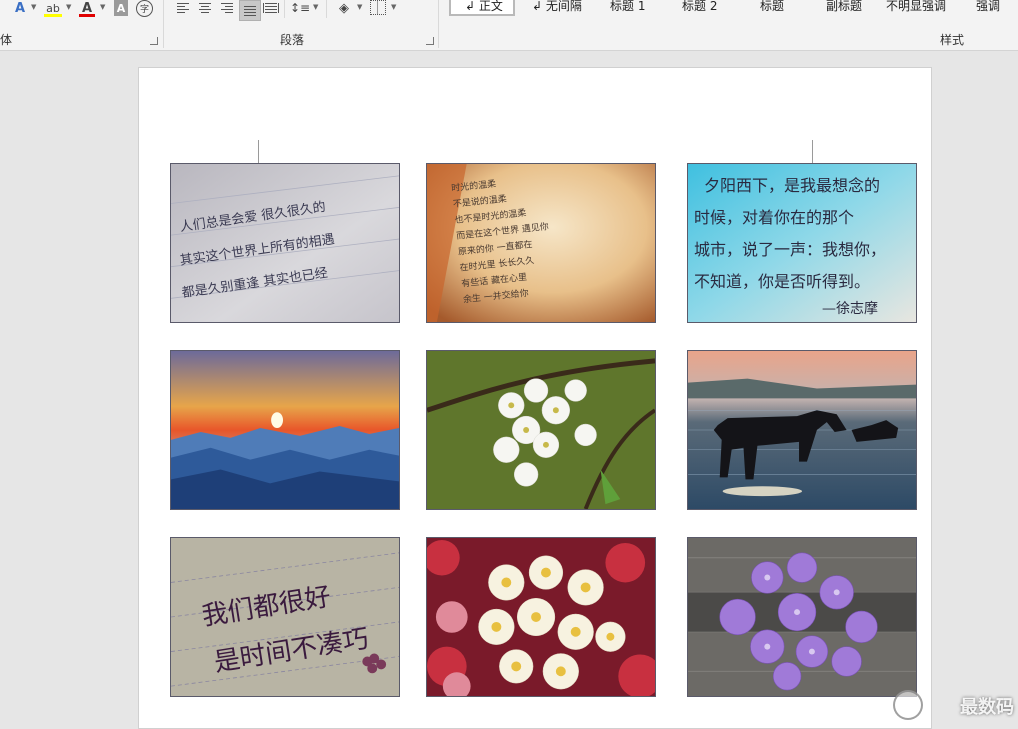 The height and width of the screenshot is (729, 1018). Describe the element at coordinates (6, 40) in the screenshot. I see `font-group-label: 体` at that location.